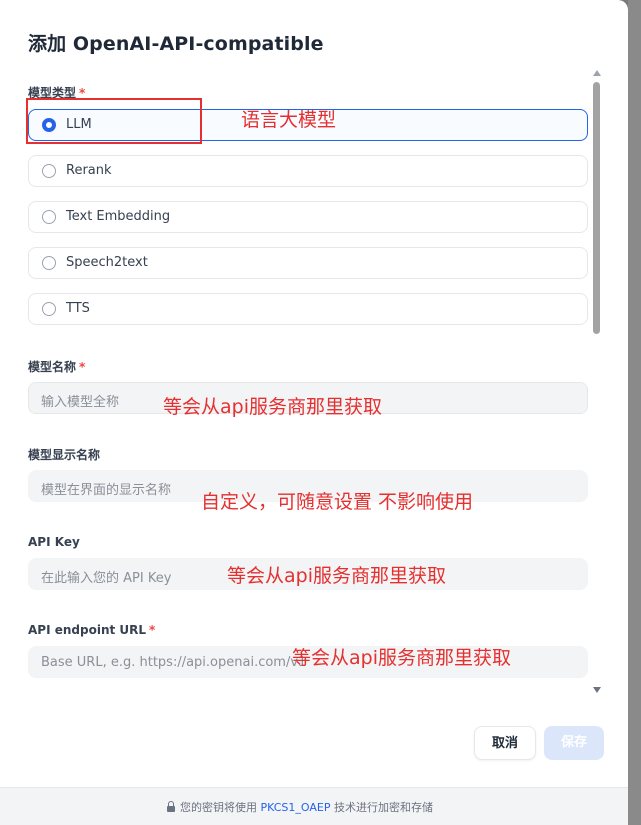  What do you see at coordinates (64, 455) in the screenshot?
I see `display-name-label: 模型显示名称` at bounding box center [64, 455].